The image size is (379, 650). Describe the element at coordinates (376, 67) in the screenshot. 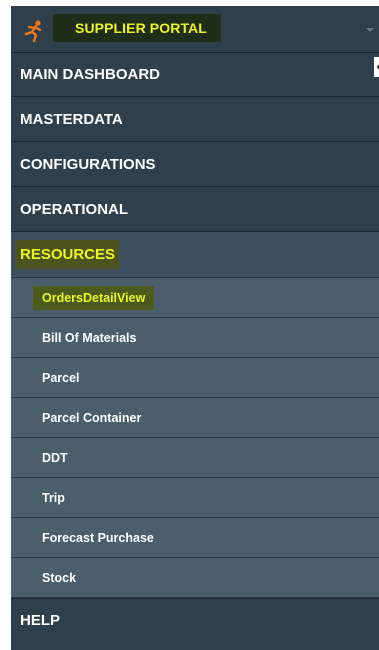

I see `chevron-left-icon` at that location.